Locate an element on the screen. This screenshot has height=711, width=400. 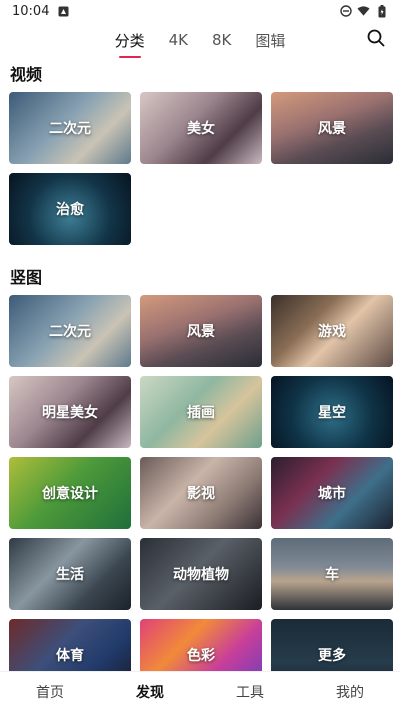
search-icon is located at coordinates (376, 40).